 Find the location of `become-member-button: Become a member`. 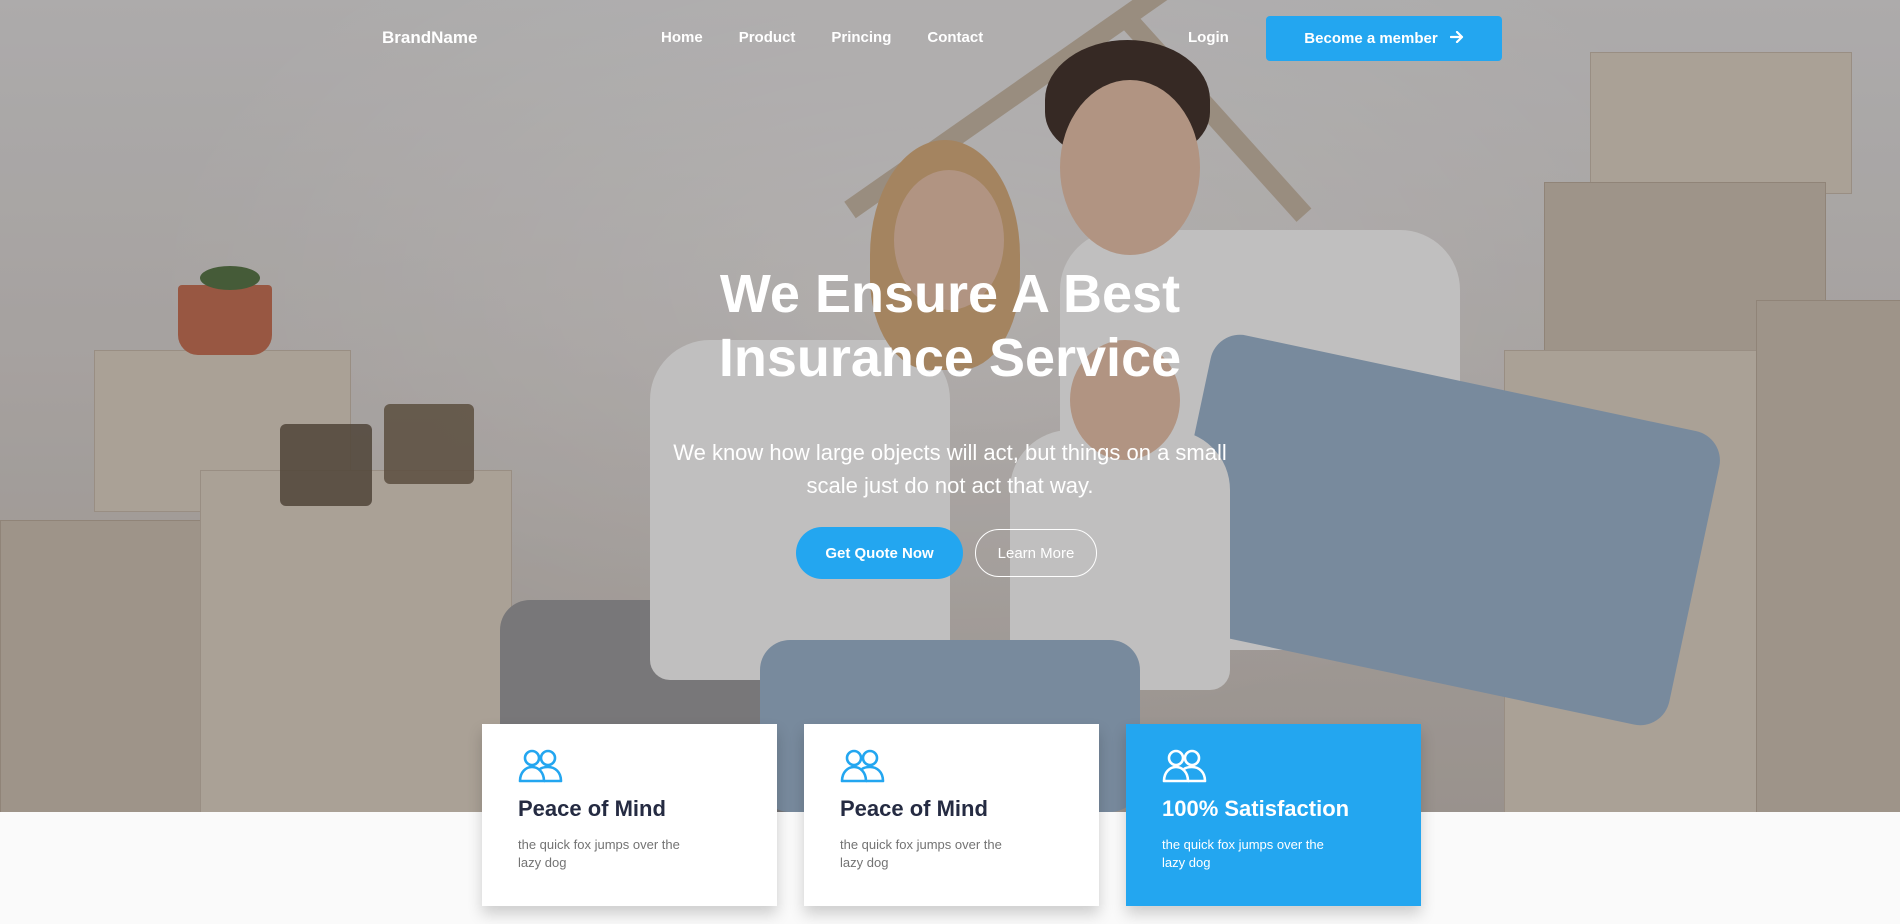

become-member-button: Become a member is located at coordinates (1384, 38).